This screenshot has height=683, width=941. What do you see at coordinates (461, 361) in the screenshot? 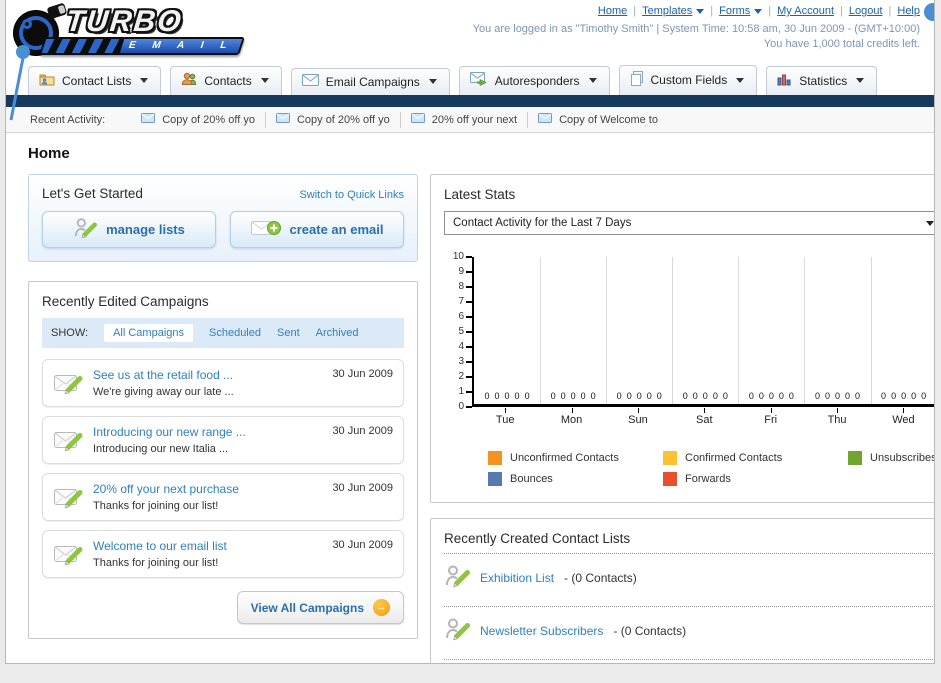
I see `y-tick-label: 3` at bounding box center [461, 361].